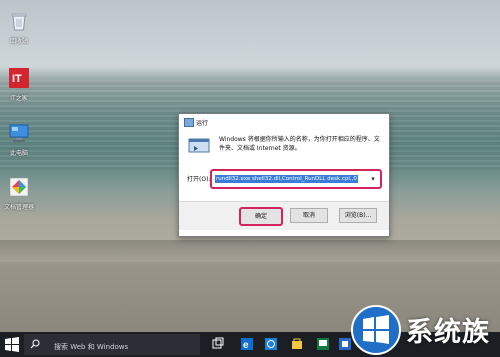  I want to click on desktop-icon-label: 此电脑, so click(18, 153).